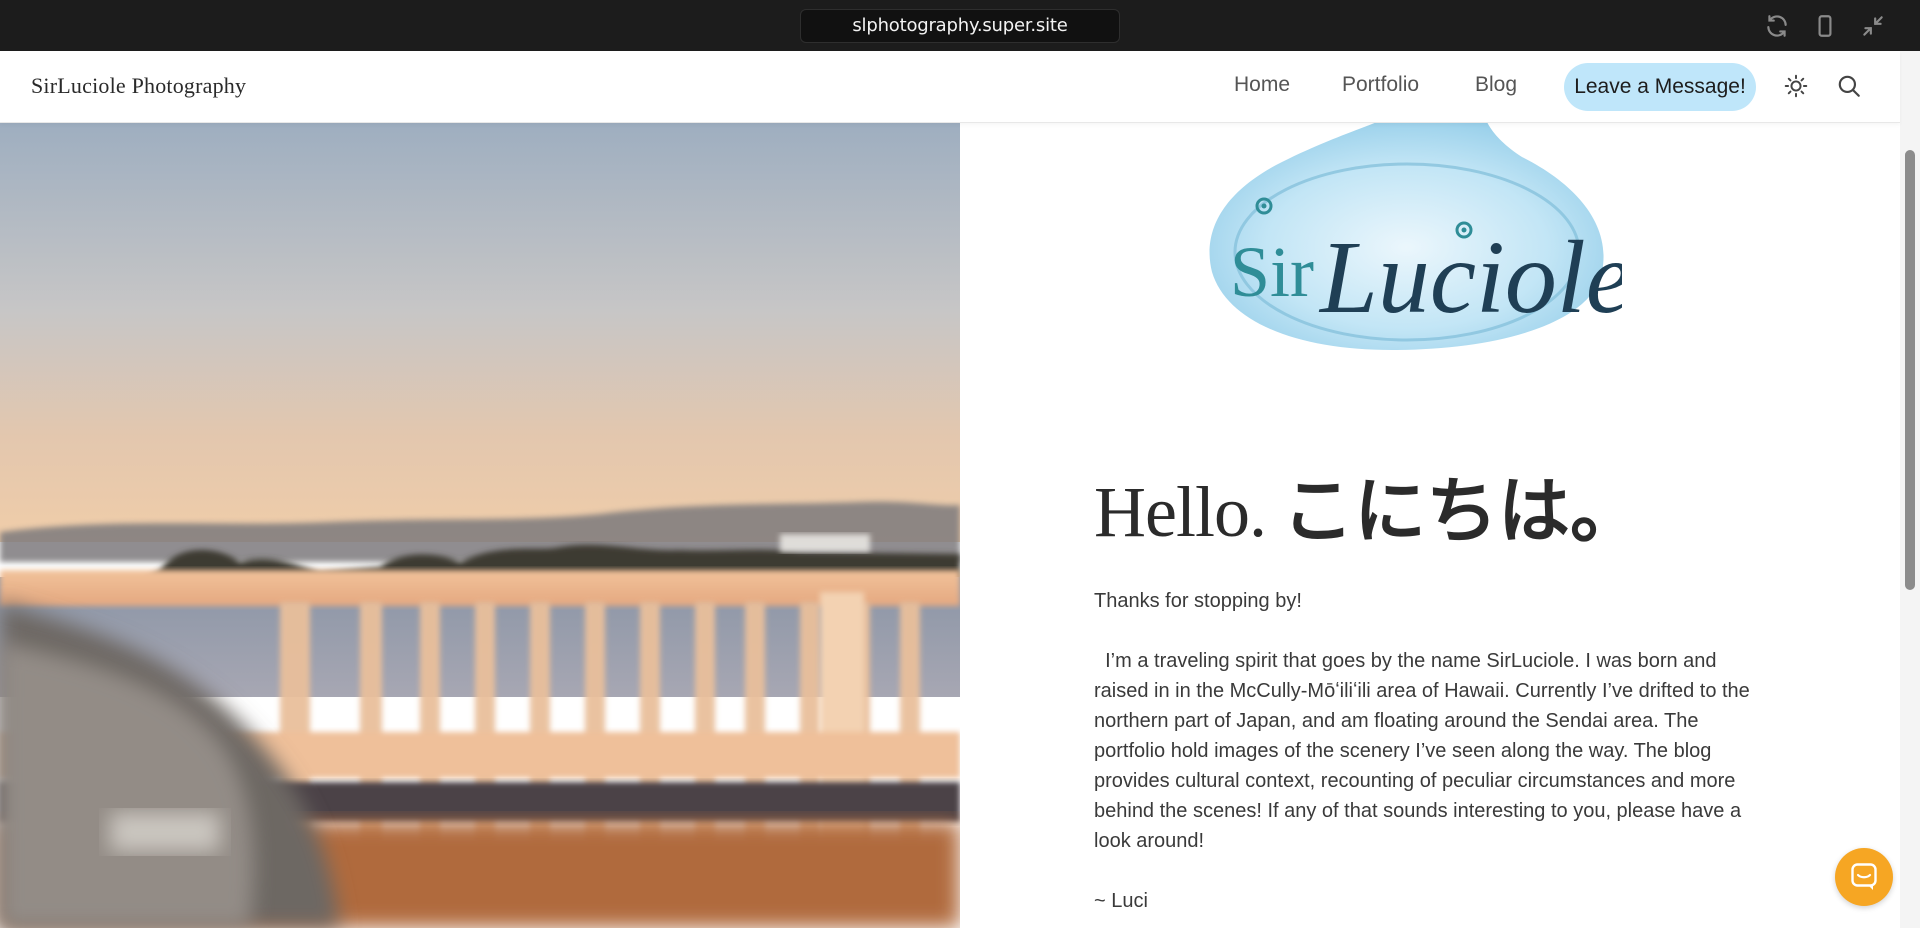 This screenshot has width=1920, height=928. Describe the element at coordinates (1198, 601) in the screenshot. I see `intro-text: Thanks for stopping by!` at that location.